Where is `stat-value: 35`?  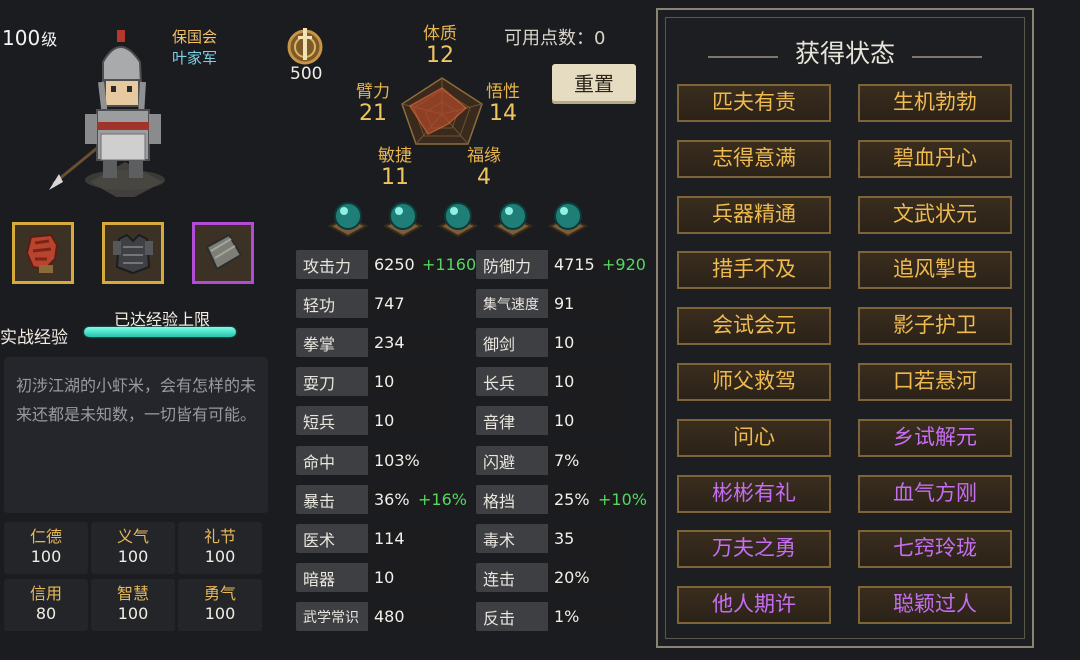 stat-value: 35 is located at coordinates (587, 538).